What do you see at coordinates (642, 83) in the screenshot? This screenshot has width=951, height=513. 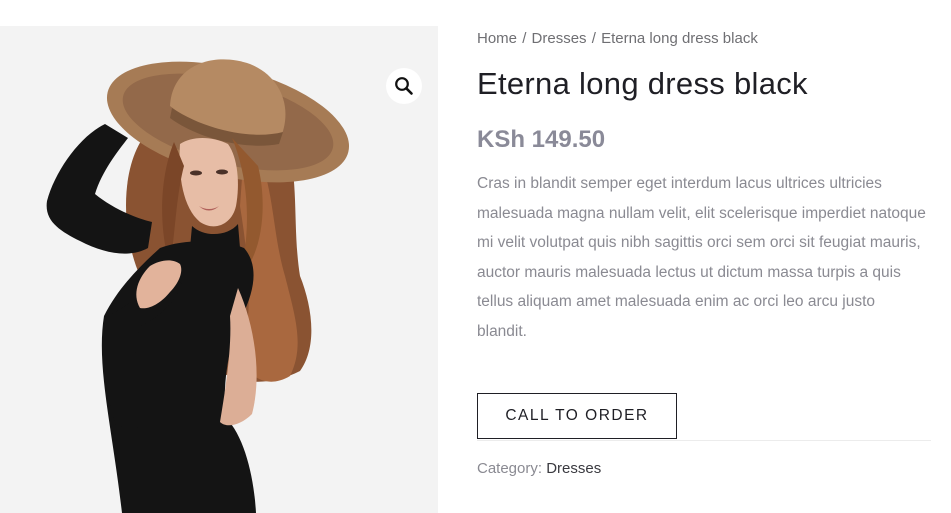 I see `product-title: Eterna long dress black` at bounding box center [642, 83].